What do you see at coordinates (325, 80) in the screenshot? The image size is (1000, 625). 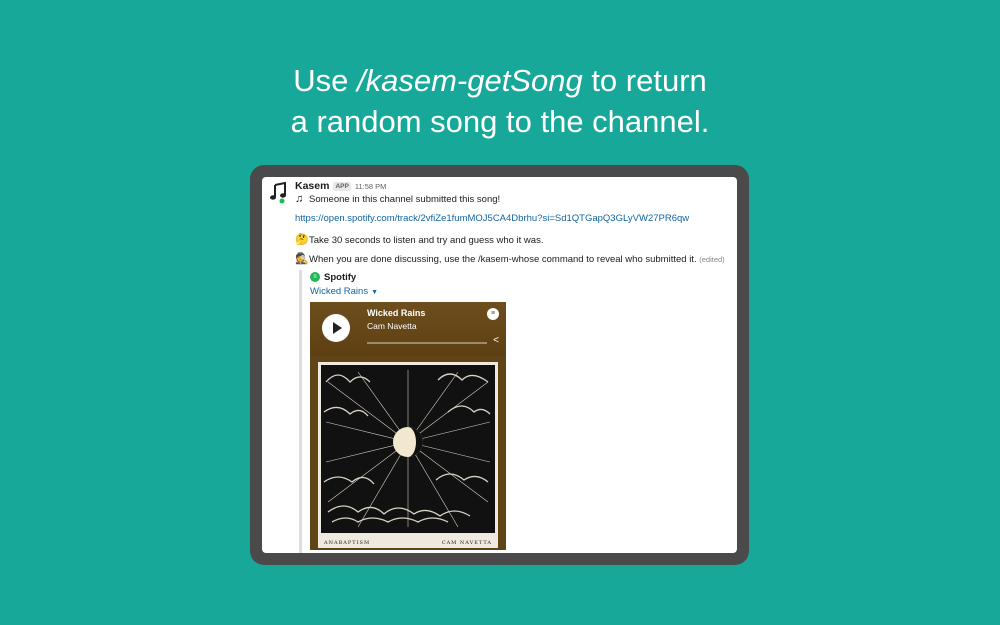 I see `headline-prefix: Use` at bounding box center [325, 80].